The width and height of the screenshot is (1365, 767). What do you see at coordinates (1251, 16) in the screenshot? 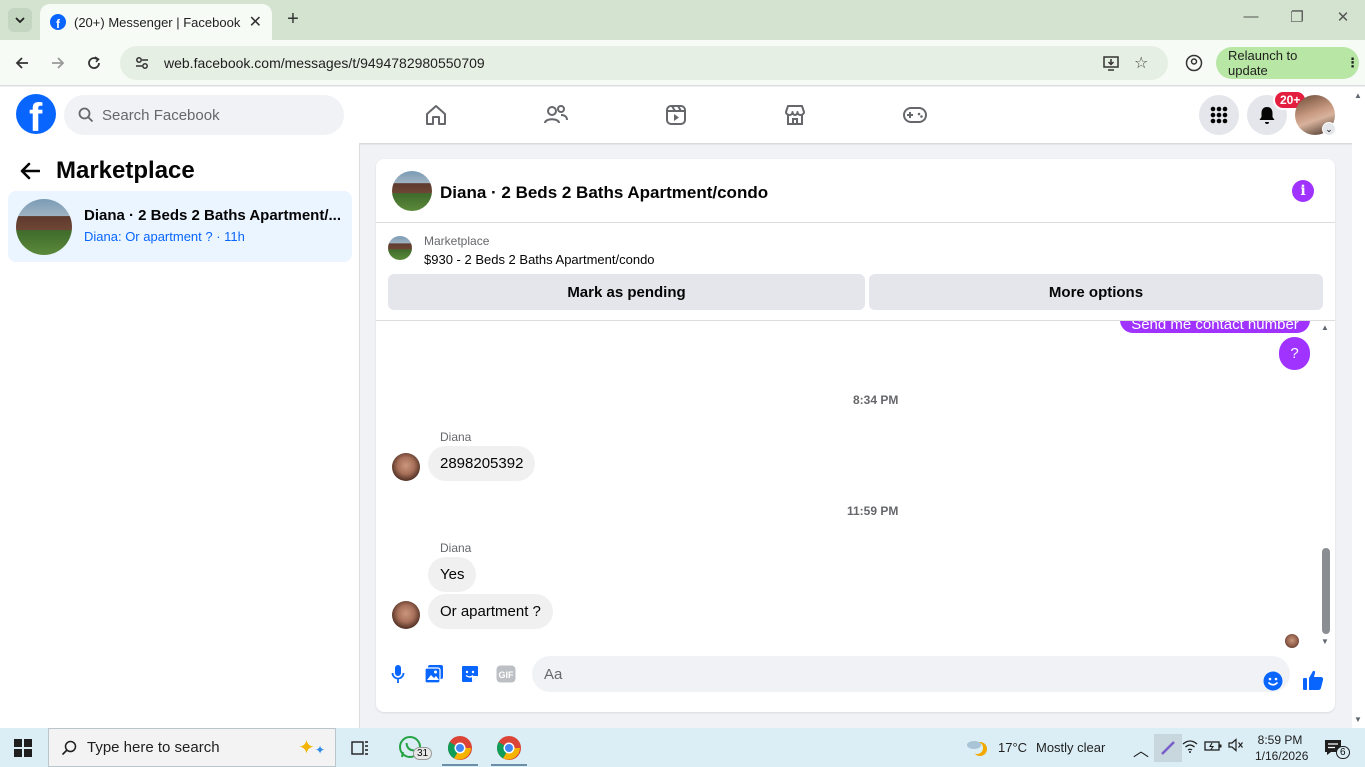
I see `minimize-window-button: —` at bounding box center [1251, 16].